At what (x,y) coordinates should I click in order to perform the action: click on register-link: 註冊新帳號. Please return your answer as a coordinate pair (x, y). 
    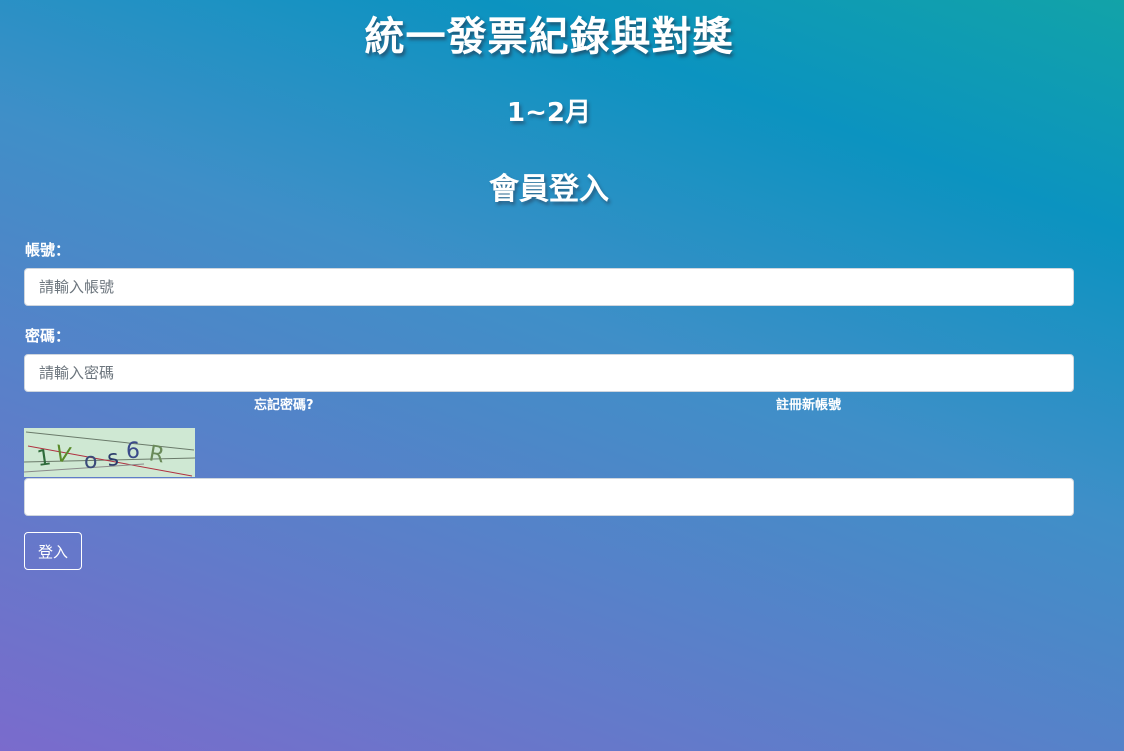
    Looking at the image, I should click on (808, 403).